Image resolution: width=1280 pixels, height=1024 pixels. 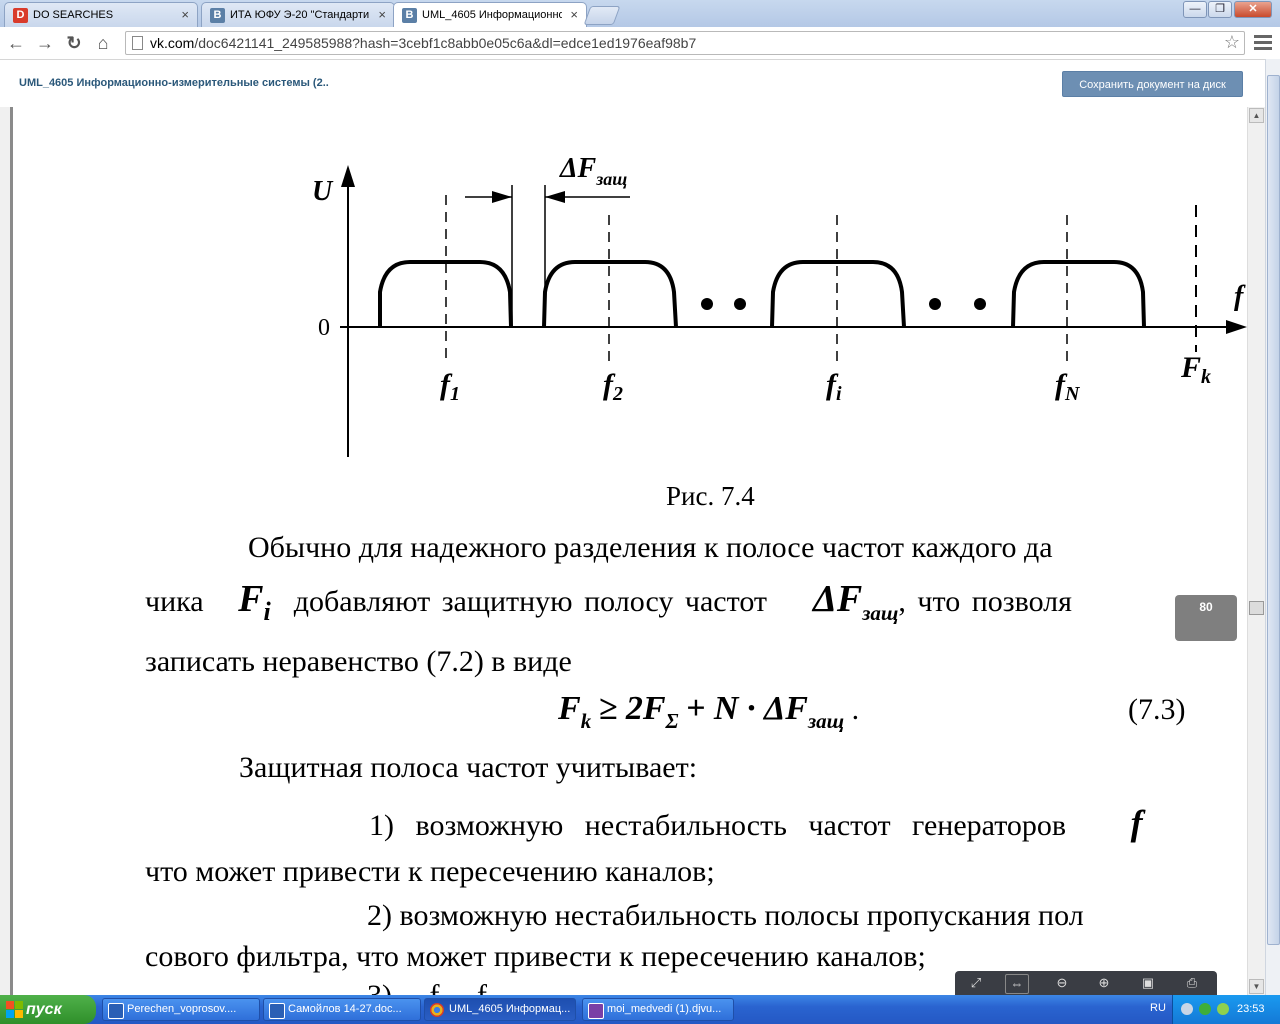 I want to click on page-icon, so click(x=137, y=43).